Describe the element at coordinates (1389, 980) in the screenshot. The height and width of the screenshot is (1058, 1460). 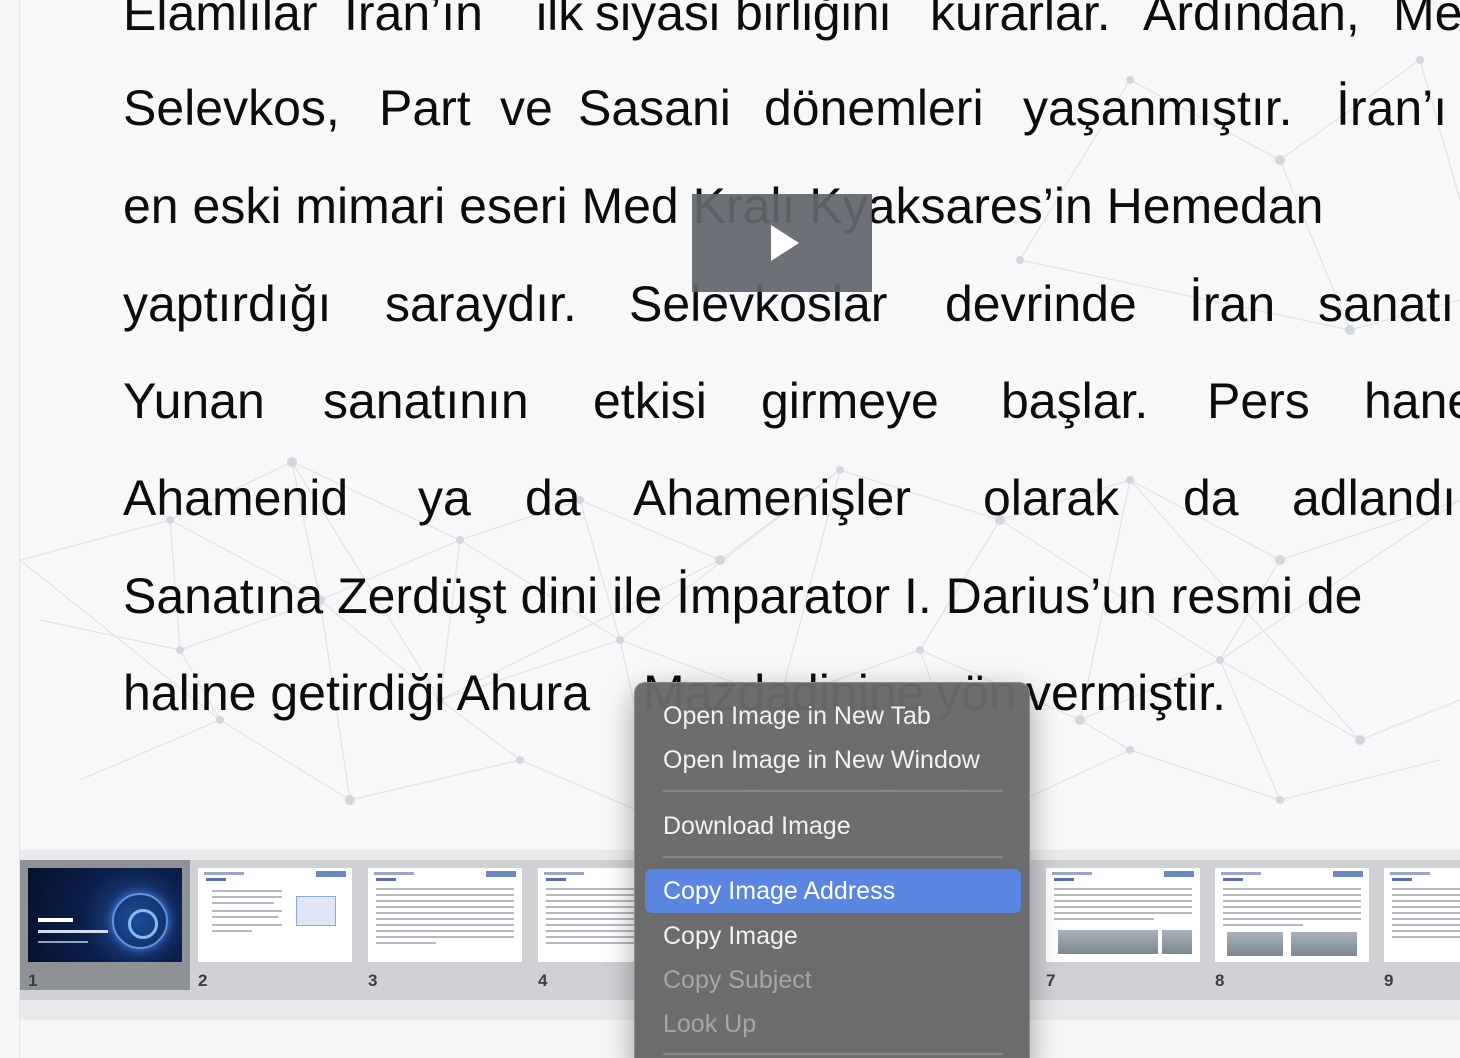
I see `slide-number: 9` at that location.